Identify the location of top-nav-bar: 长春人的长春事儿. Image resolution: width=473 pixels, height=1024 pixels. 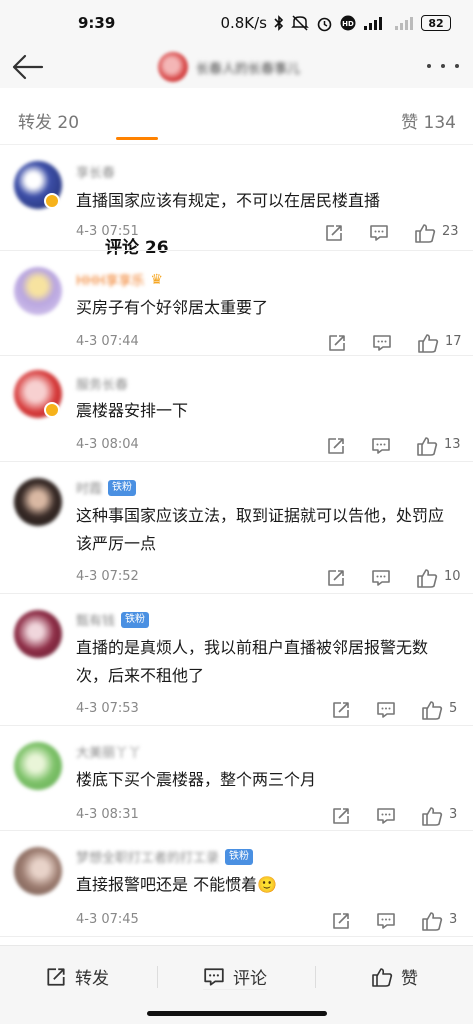
(236, 68).